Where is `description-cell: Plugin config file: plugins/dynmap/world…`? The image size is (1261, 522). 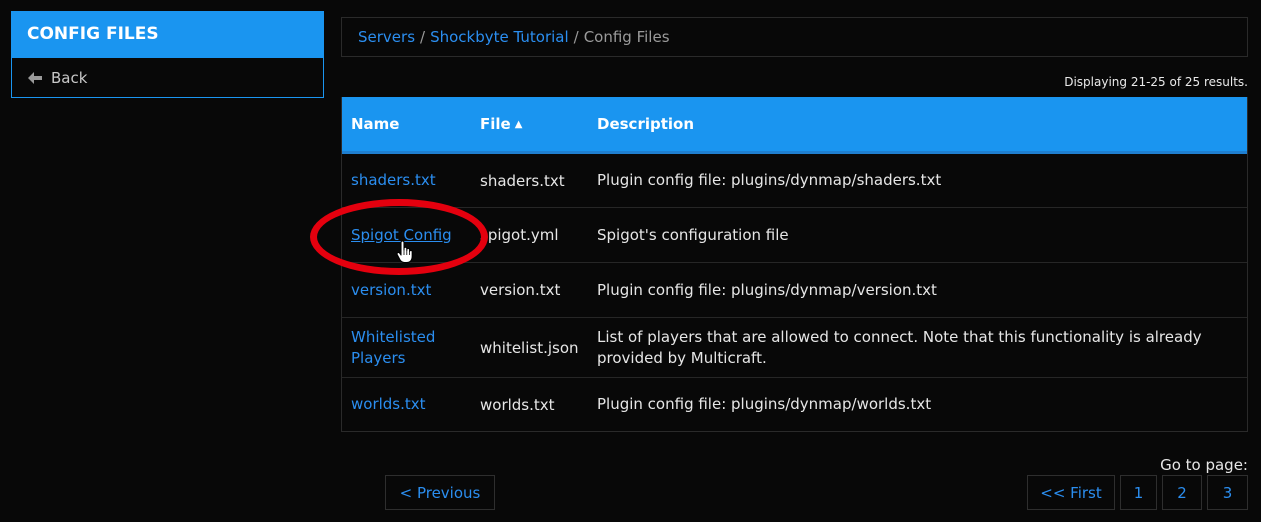
description-cell: Plugin config file: plugins/dynmap/world… is located at coordinates (764, 404).